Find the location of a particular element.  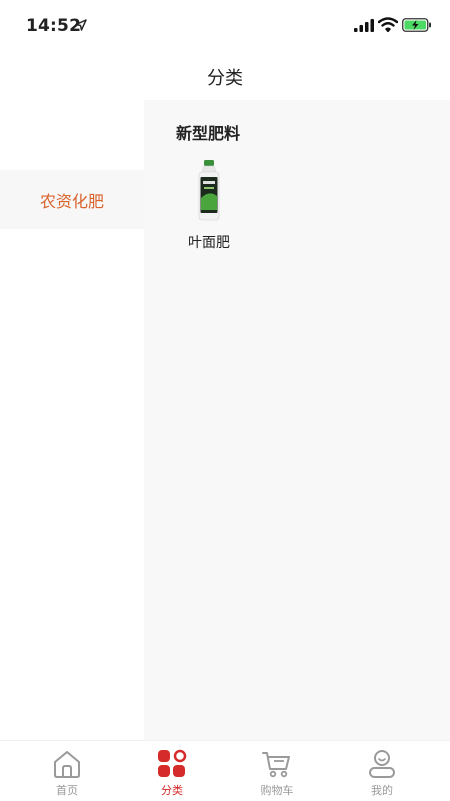

cellular-signal-icon is located at coordinates (364, 25).